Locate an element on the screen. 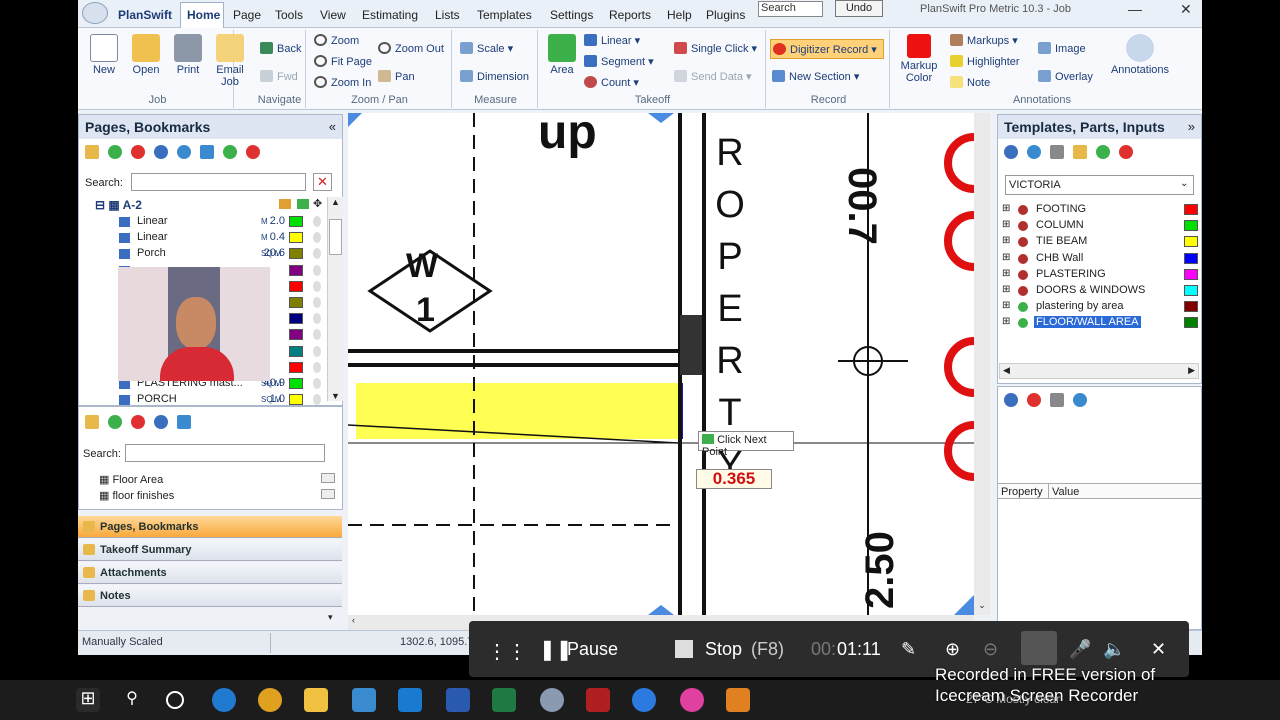 The image size is (1280, 720). mail-icon is located at coordinates (410, 700).